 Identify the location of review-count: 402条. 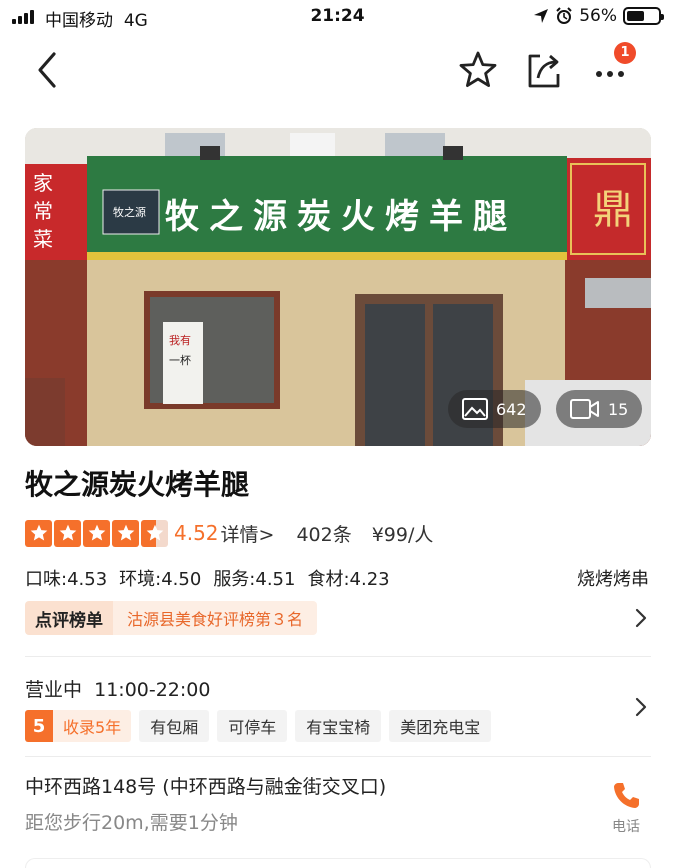
(323, 533).